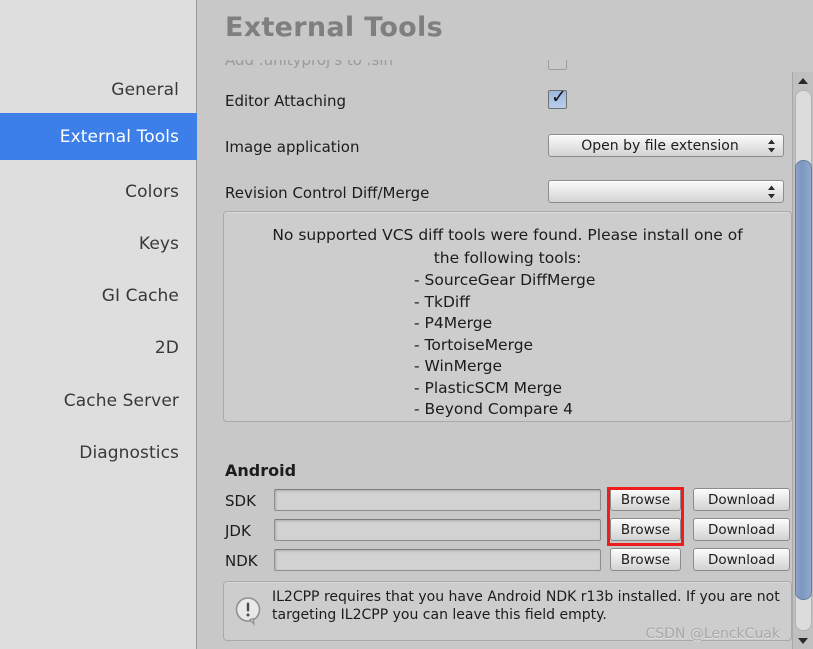  What do you see at coordinates (98, 89) in the screenshot?
I see `sidebar-item-general: General` at bounding box center [98, 89].